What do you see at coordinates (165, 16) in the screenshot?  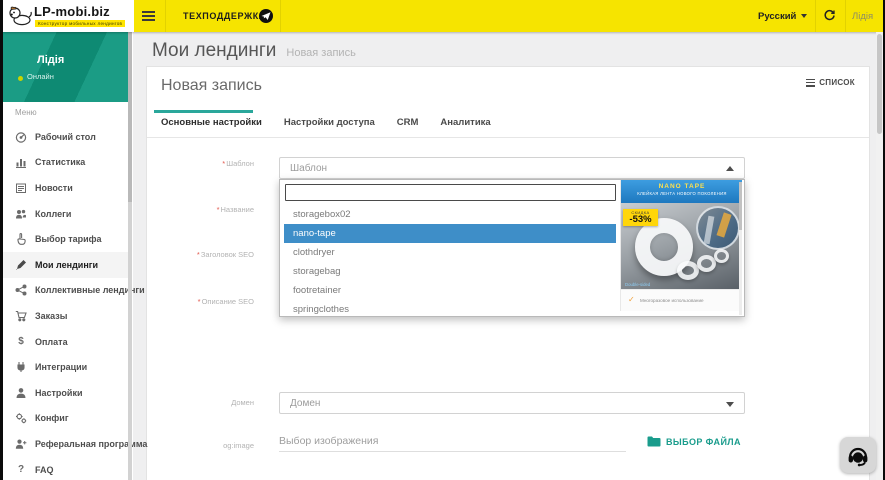 I see `topbar-divider` at bounding box center [165, 16].